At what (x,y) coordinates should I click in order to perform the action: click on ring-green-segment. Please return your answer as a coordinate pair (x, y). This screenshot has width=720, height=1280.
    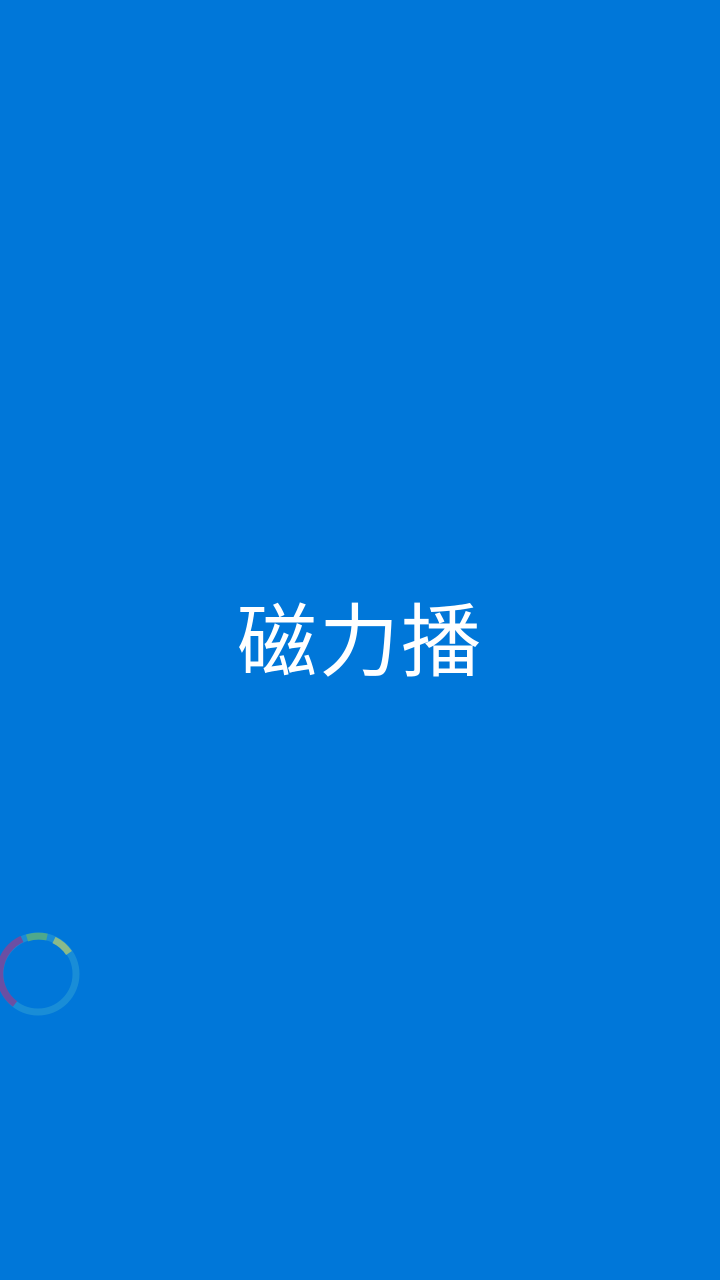
    Looking at the image, I should click on (36, 937).